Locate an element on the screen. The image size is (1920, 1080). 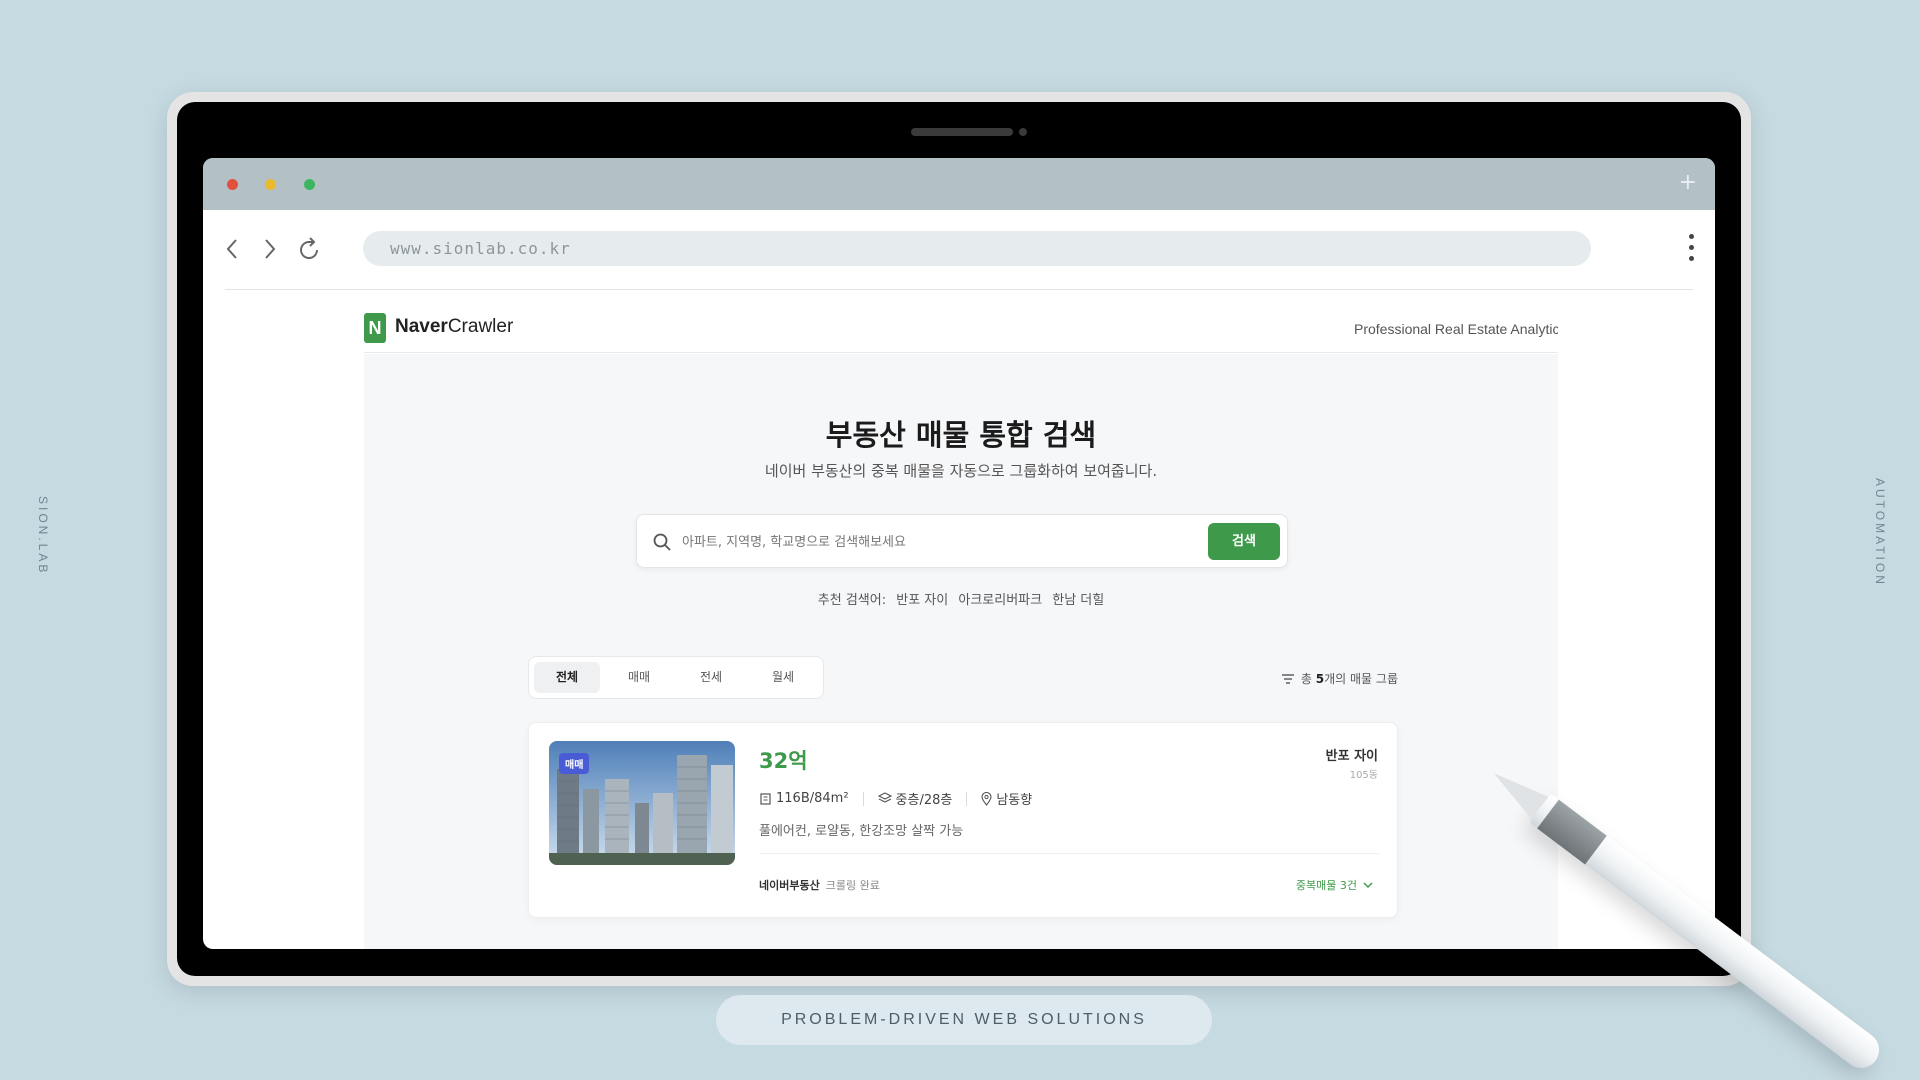
search-box: 검색 is located at coordinates (962, 541).